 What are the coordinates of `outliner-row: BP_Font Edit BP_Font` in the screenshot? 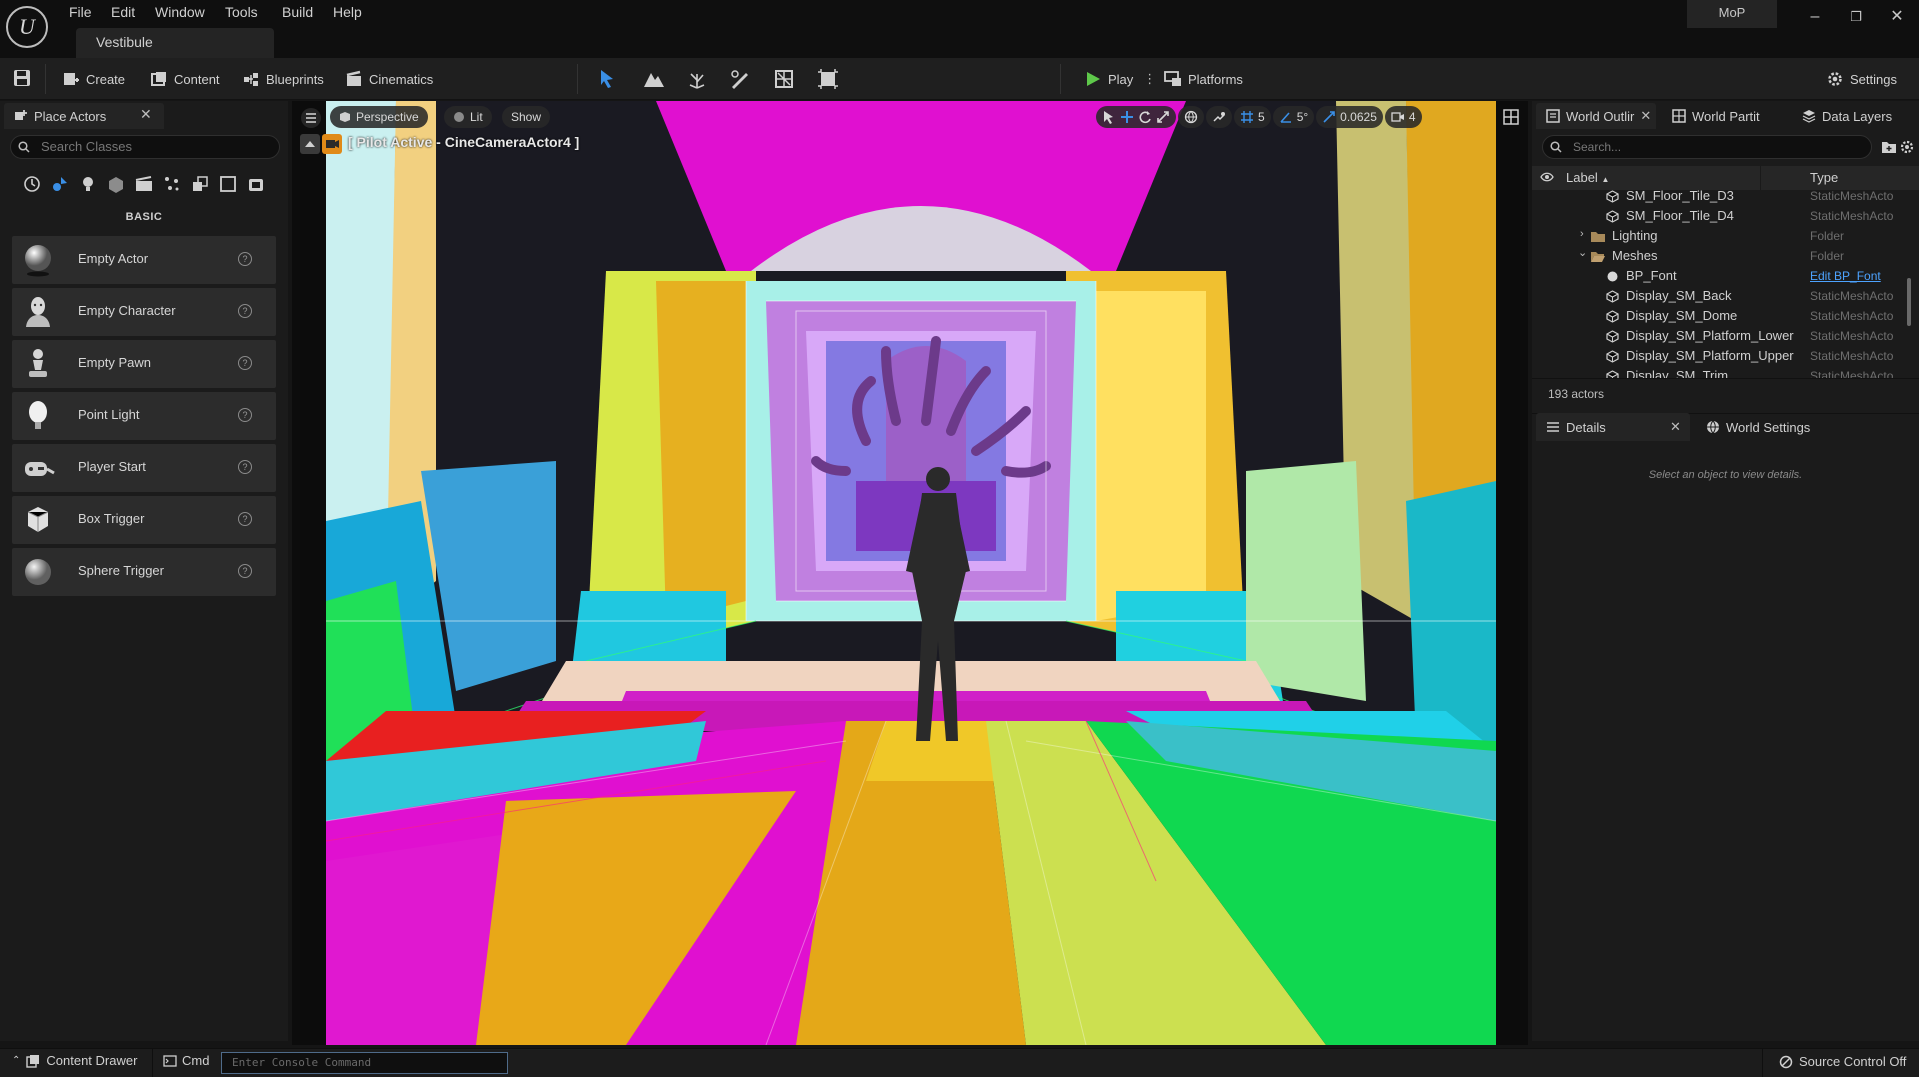 It's located at (1722, 276).